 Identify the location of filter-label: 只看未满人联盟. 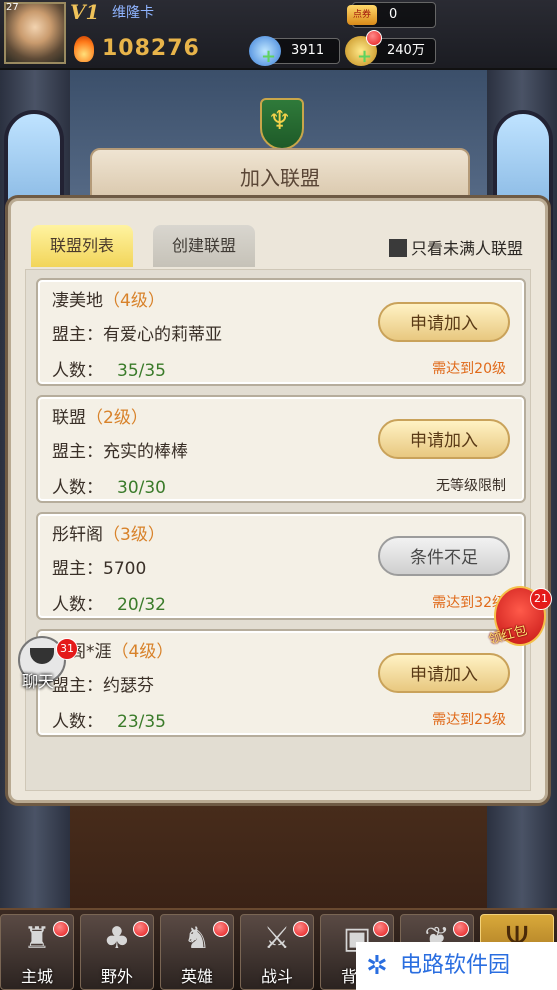
(466, 248).